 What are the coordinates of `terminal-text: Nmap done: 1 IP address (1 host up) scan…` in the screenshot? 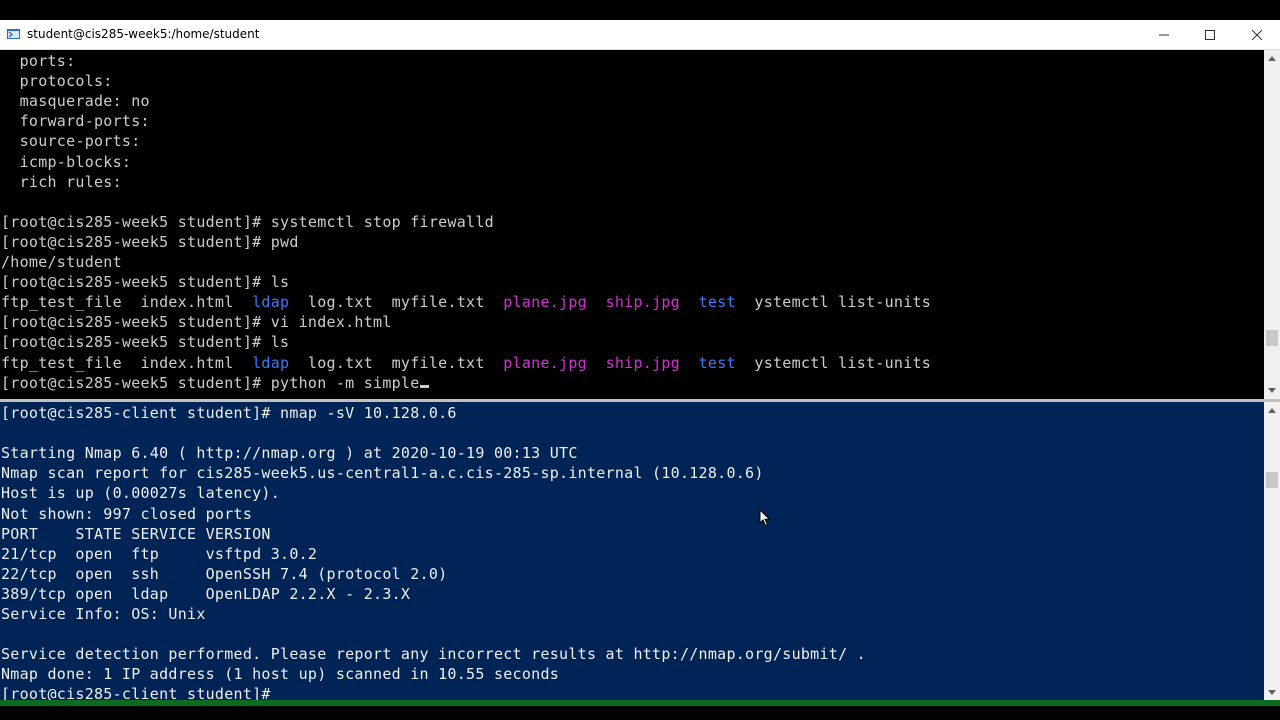 It's located at (280, 674).